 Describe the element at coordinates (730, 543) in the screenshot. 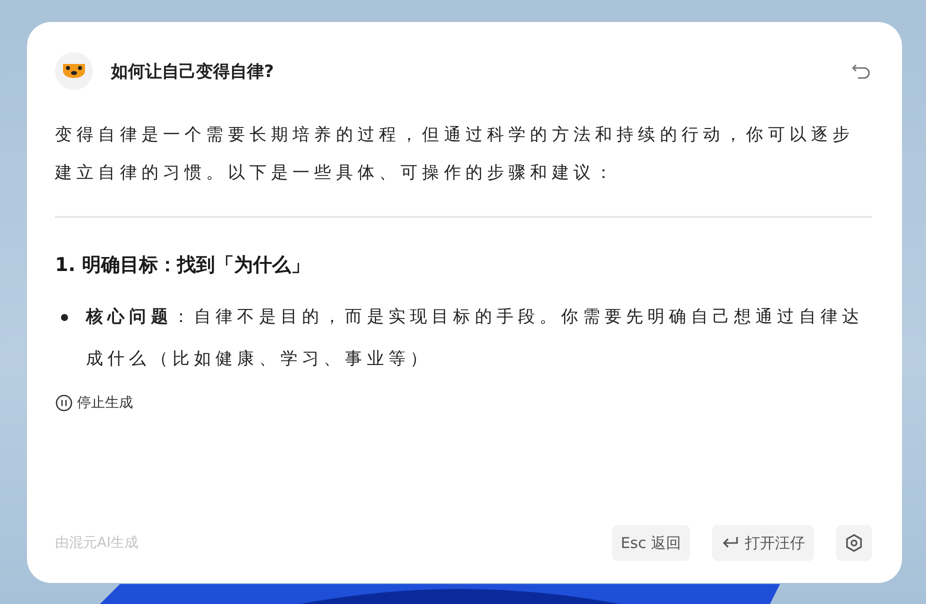

I see `enter-icon` at that location.